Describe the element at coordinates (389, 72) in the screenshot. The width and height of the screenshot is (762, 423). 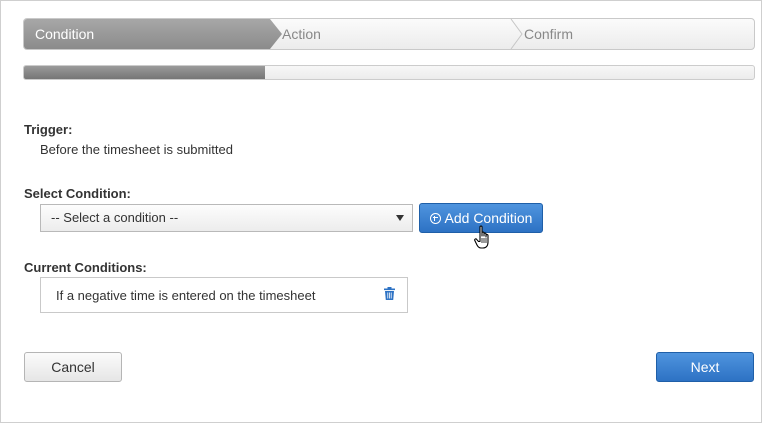
I see `progress-bar` at that location.